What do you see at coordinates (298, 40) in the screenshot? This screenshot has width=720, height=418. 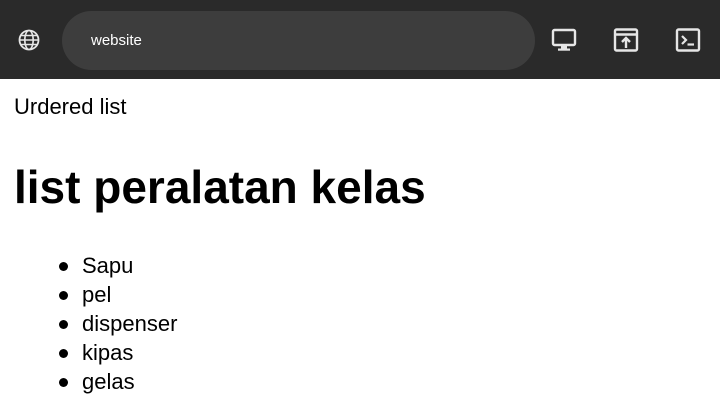 I see `address-bar: website` at bounding box center [298, 40].